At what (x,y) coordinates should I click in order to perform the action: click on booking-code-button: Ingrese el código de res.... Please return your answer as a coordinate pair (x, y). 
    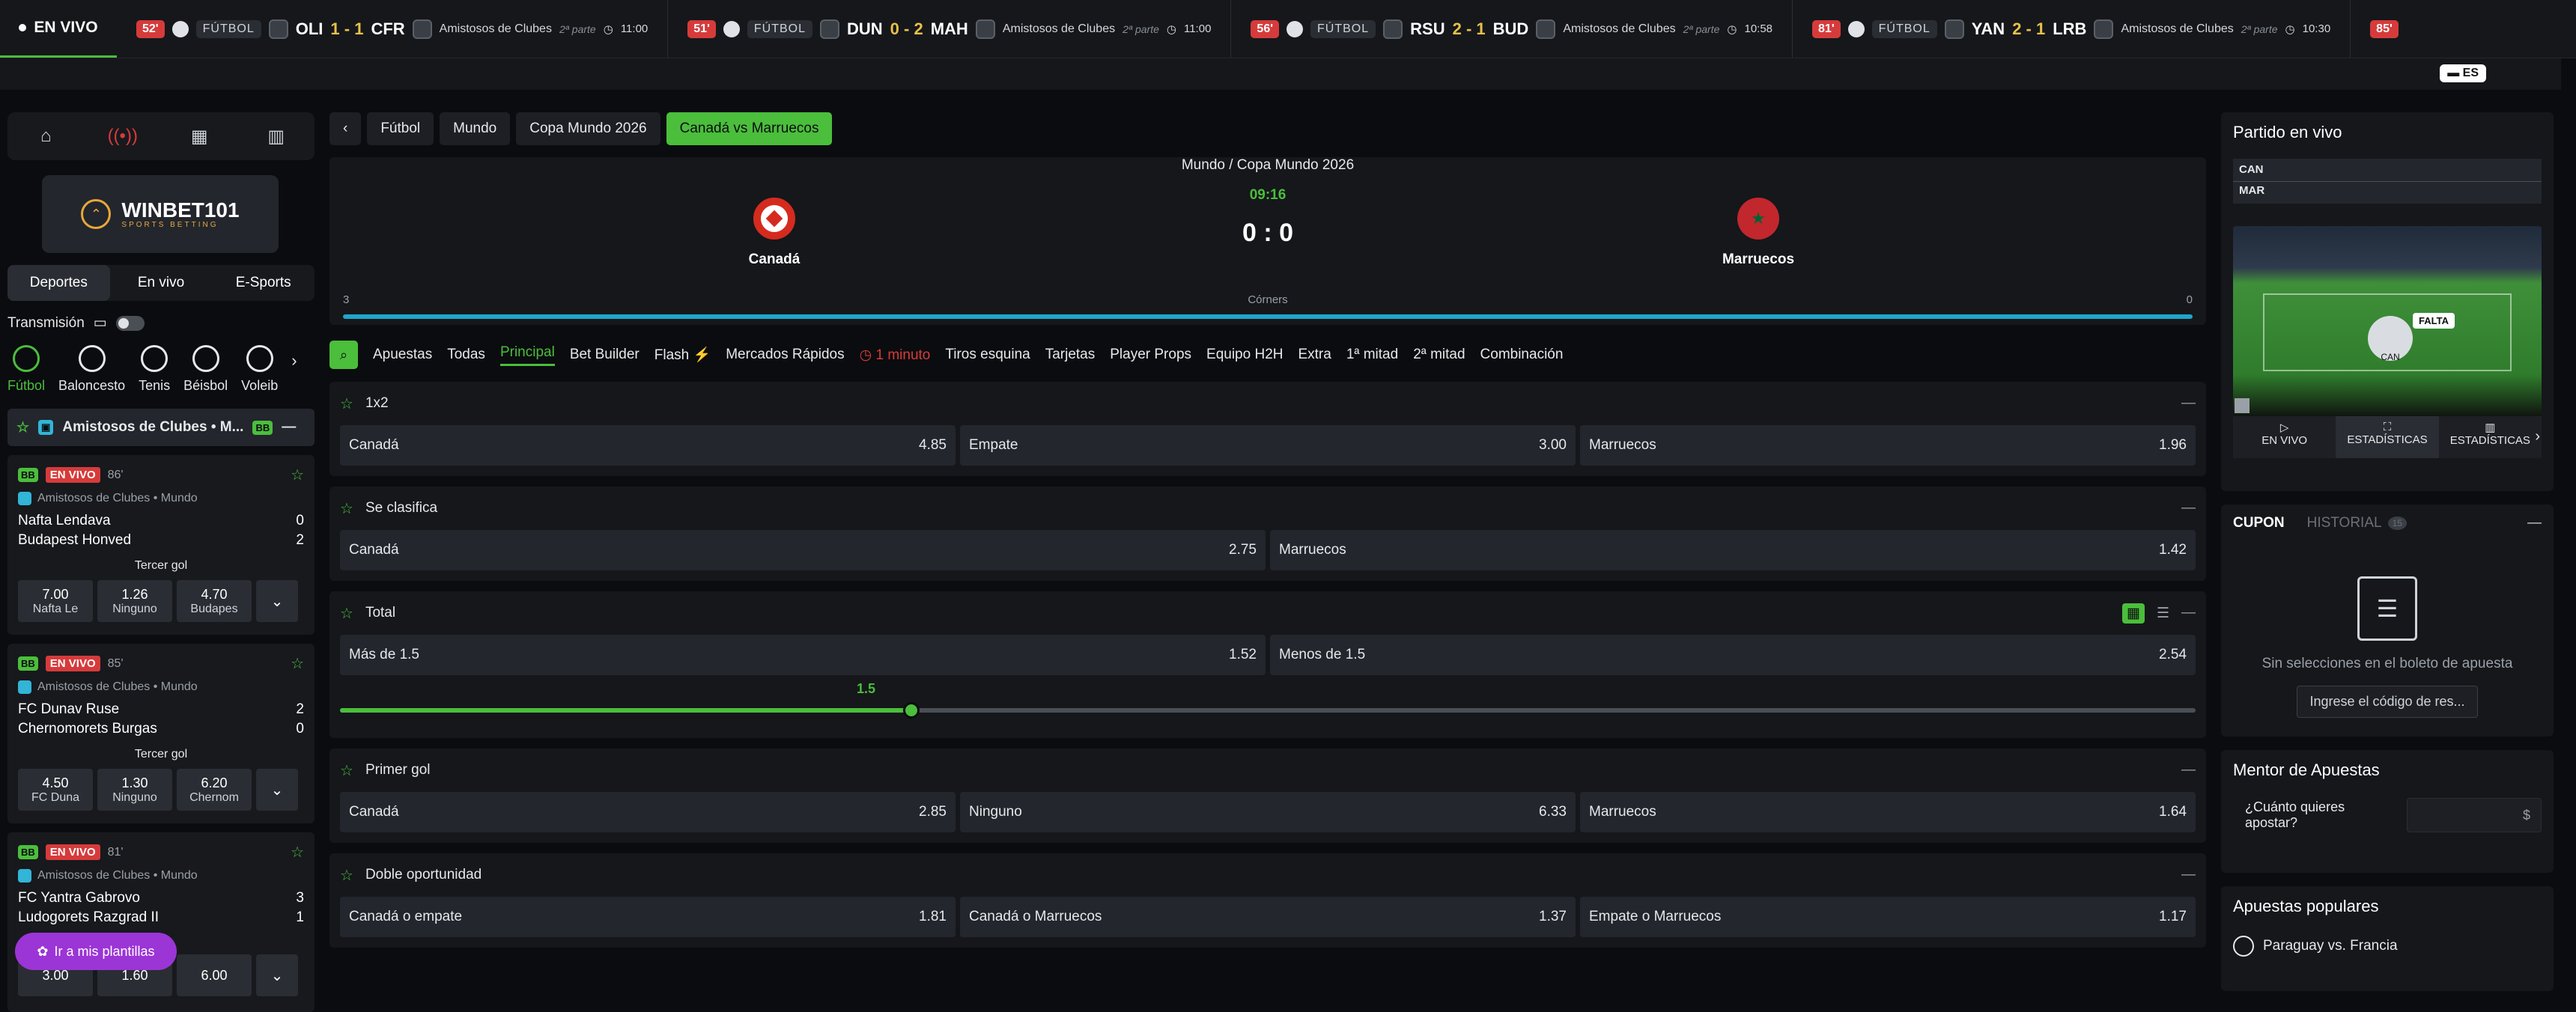
    Looking at the image, I should click on (2387, 702).